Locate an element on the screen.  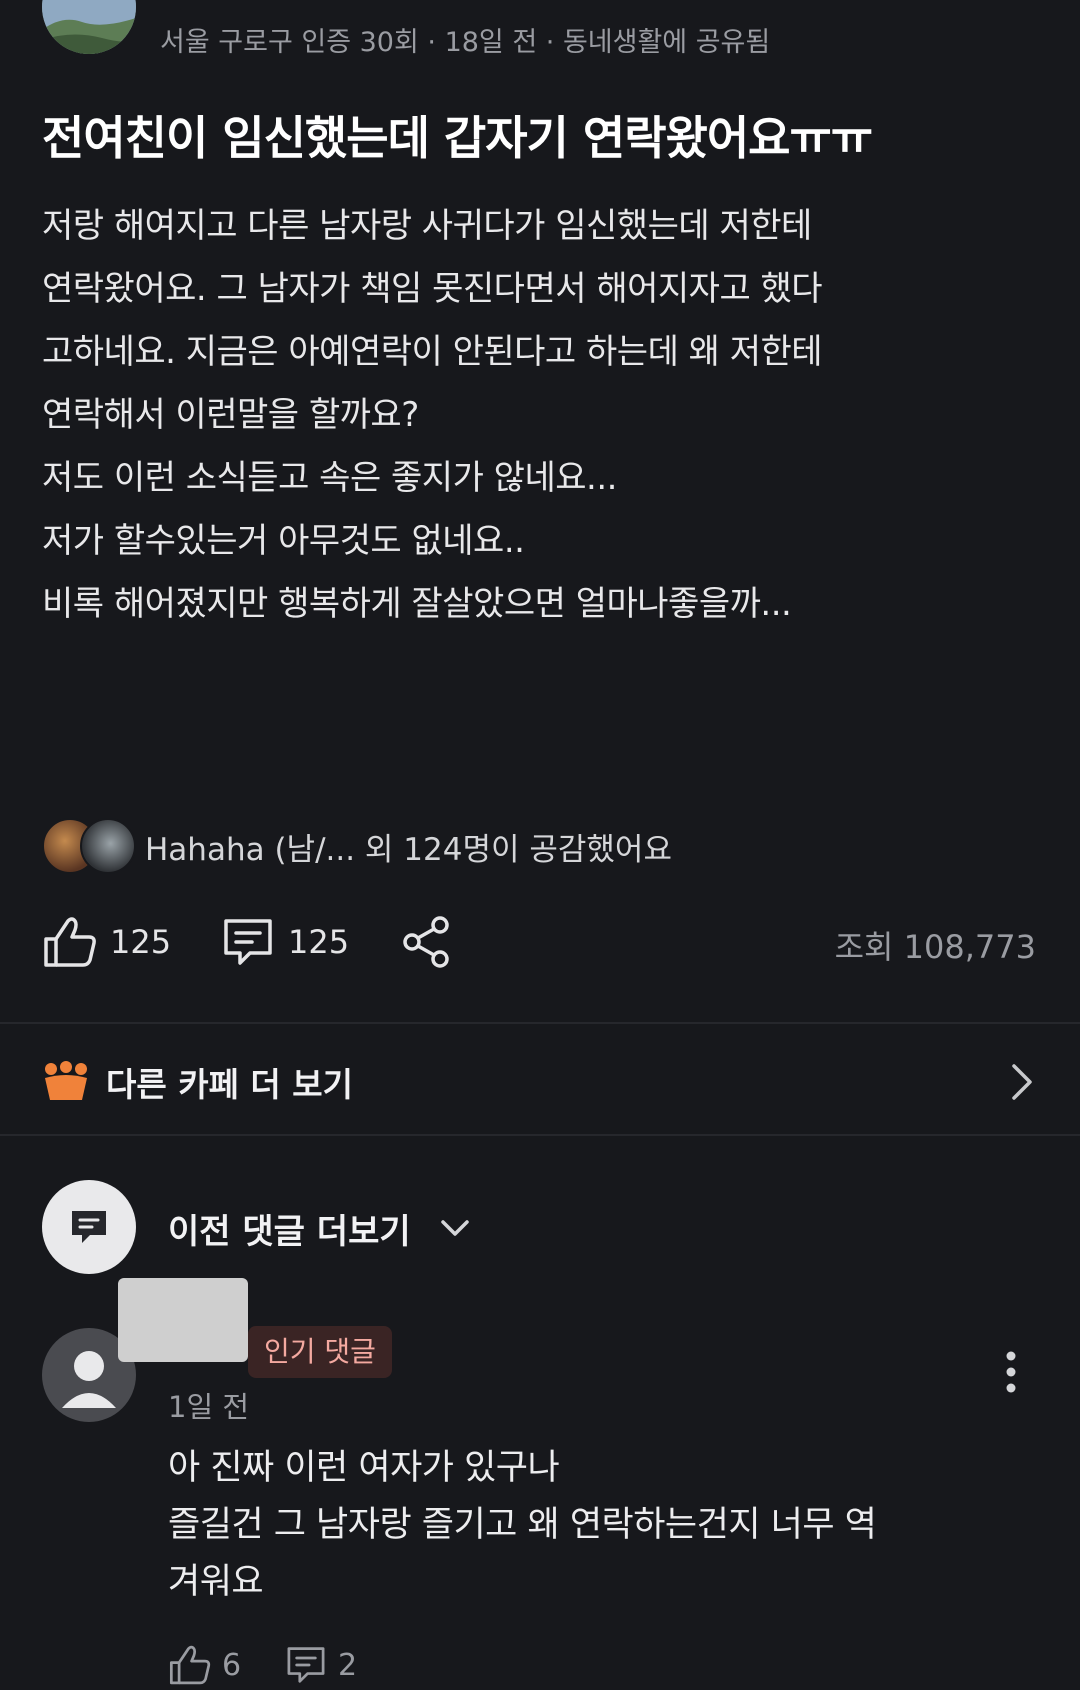
empathy-summary: Hahaha (남/... 외 124명이 공감했어요 is located at coordinates (408, 846).